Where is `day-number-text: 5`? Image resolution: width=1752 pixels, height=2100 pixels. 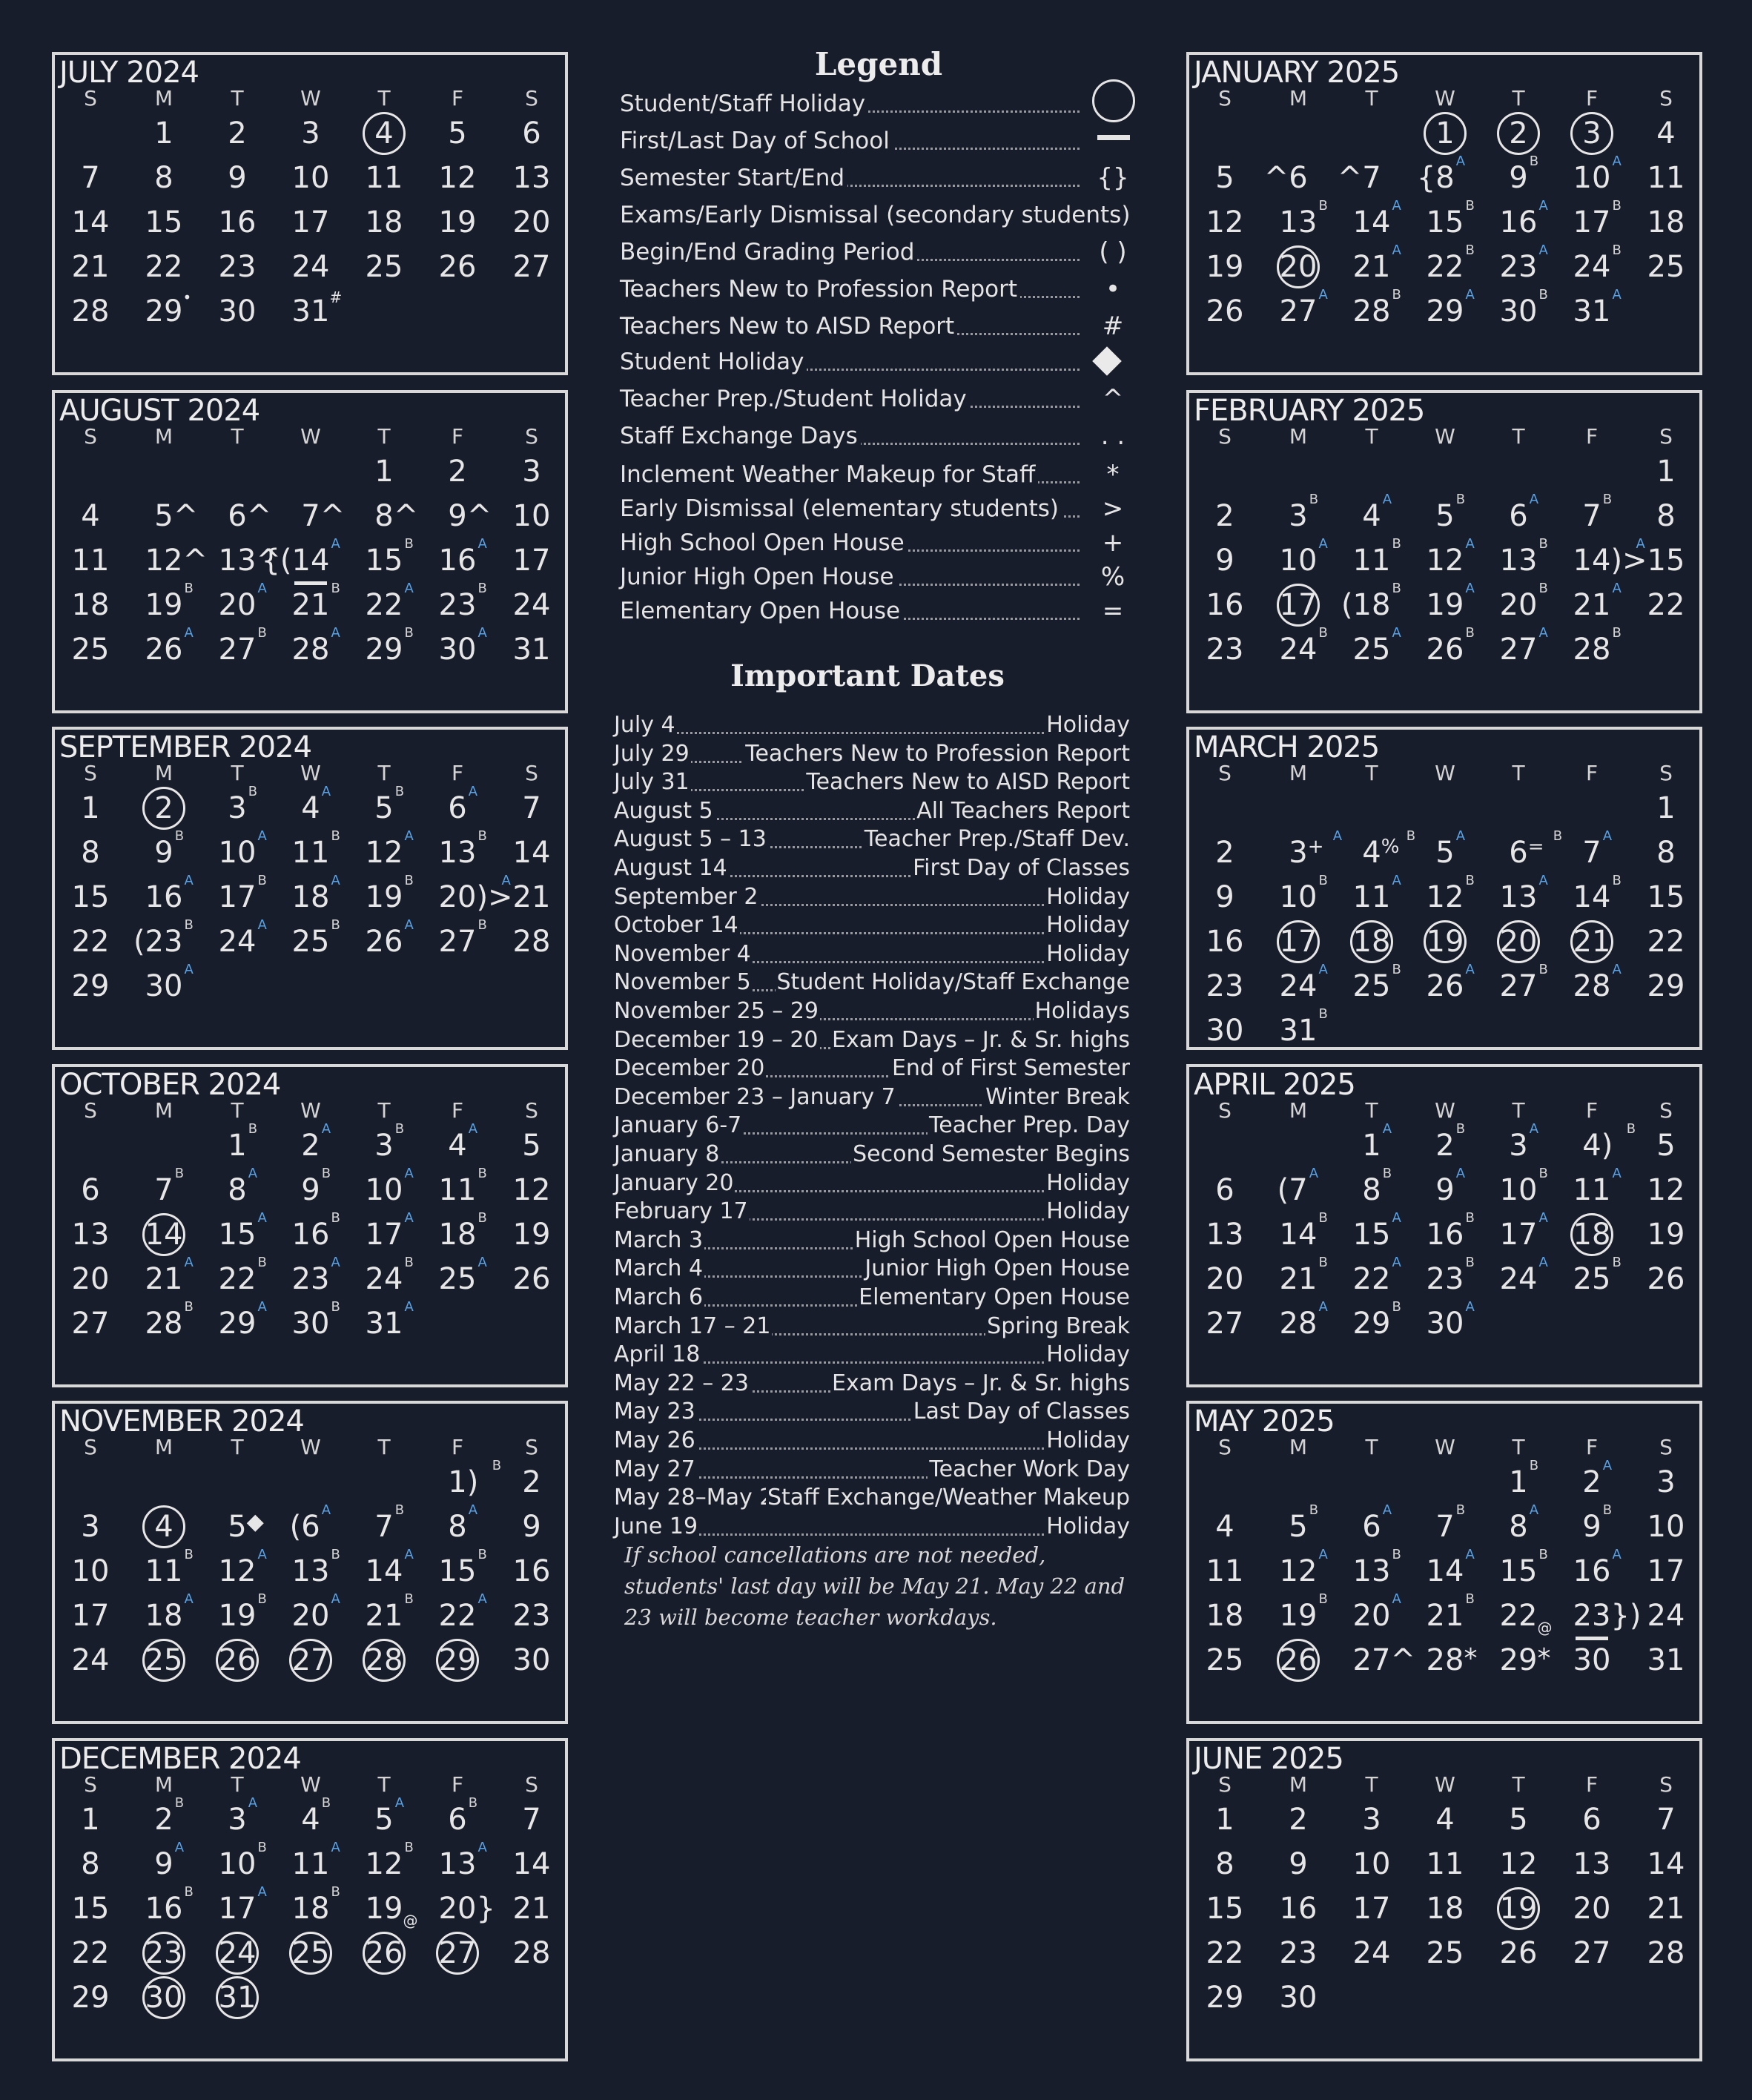
day-number-text: 5 is located at coordinates (237, 1527).